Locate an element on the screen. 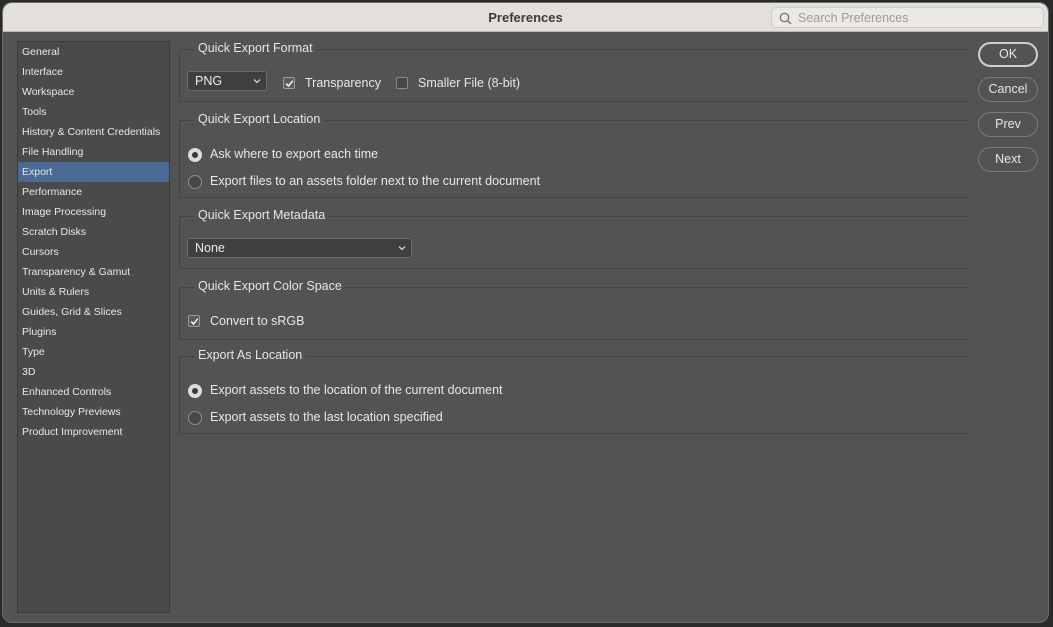 Image resolution: width=1053 pixels, height=627 pixels. sidebar-item-type: Type is located at coordinates (93, 352).